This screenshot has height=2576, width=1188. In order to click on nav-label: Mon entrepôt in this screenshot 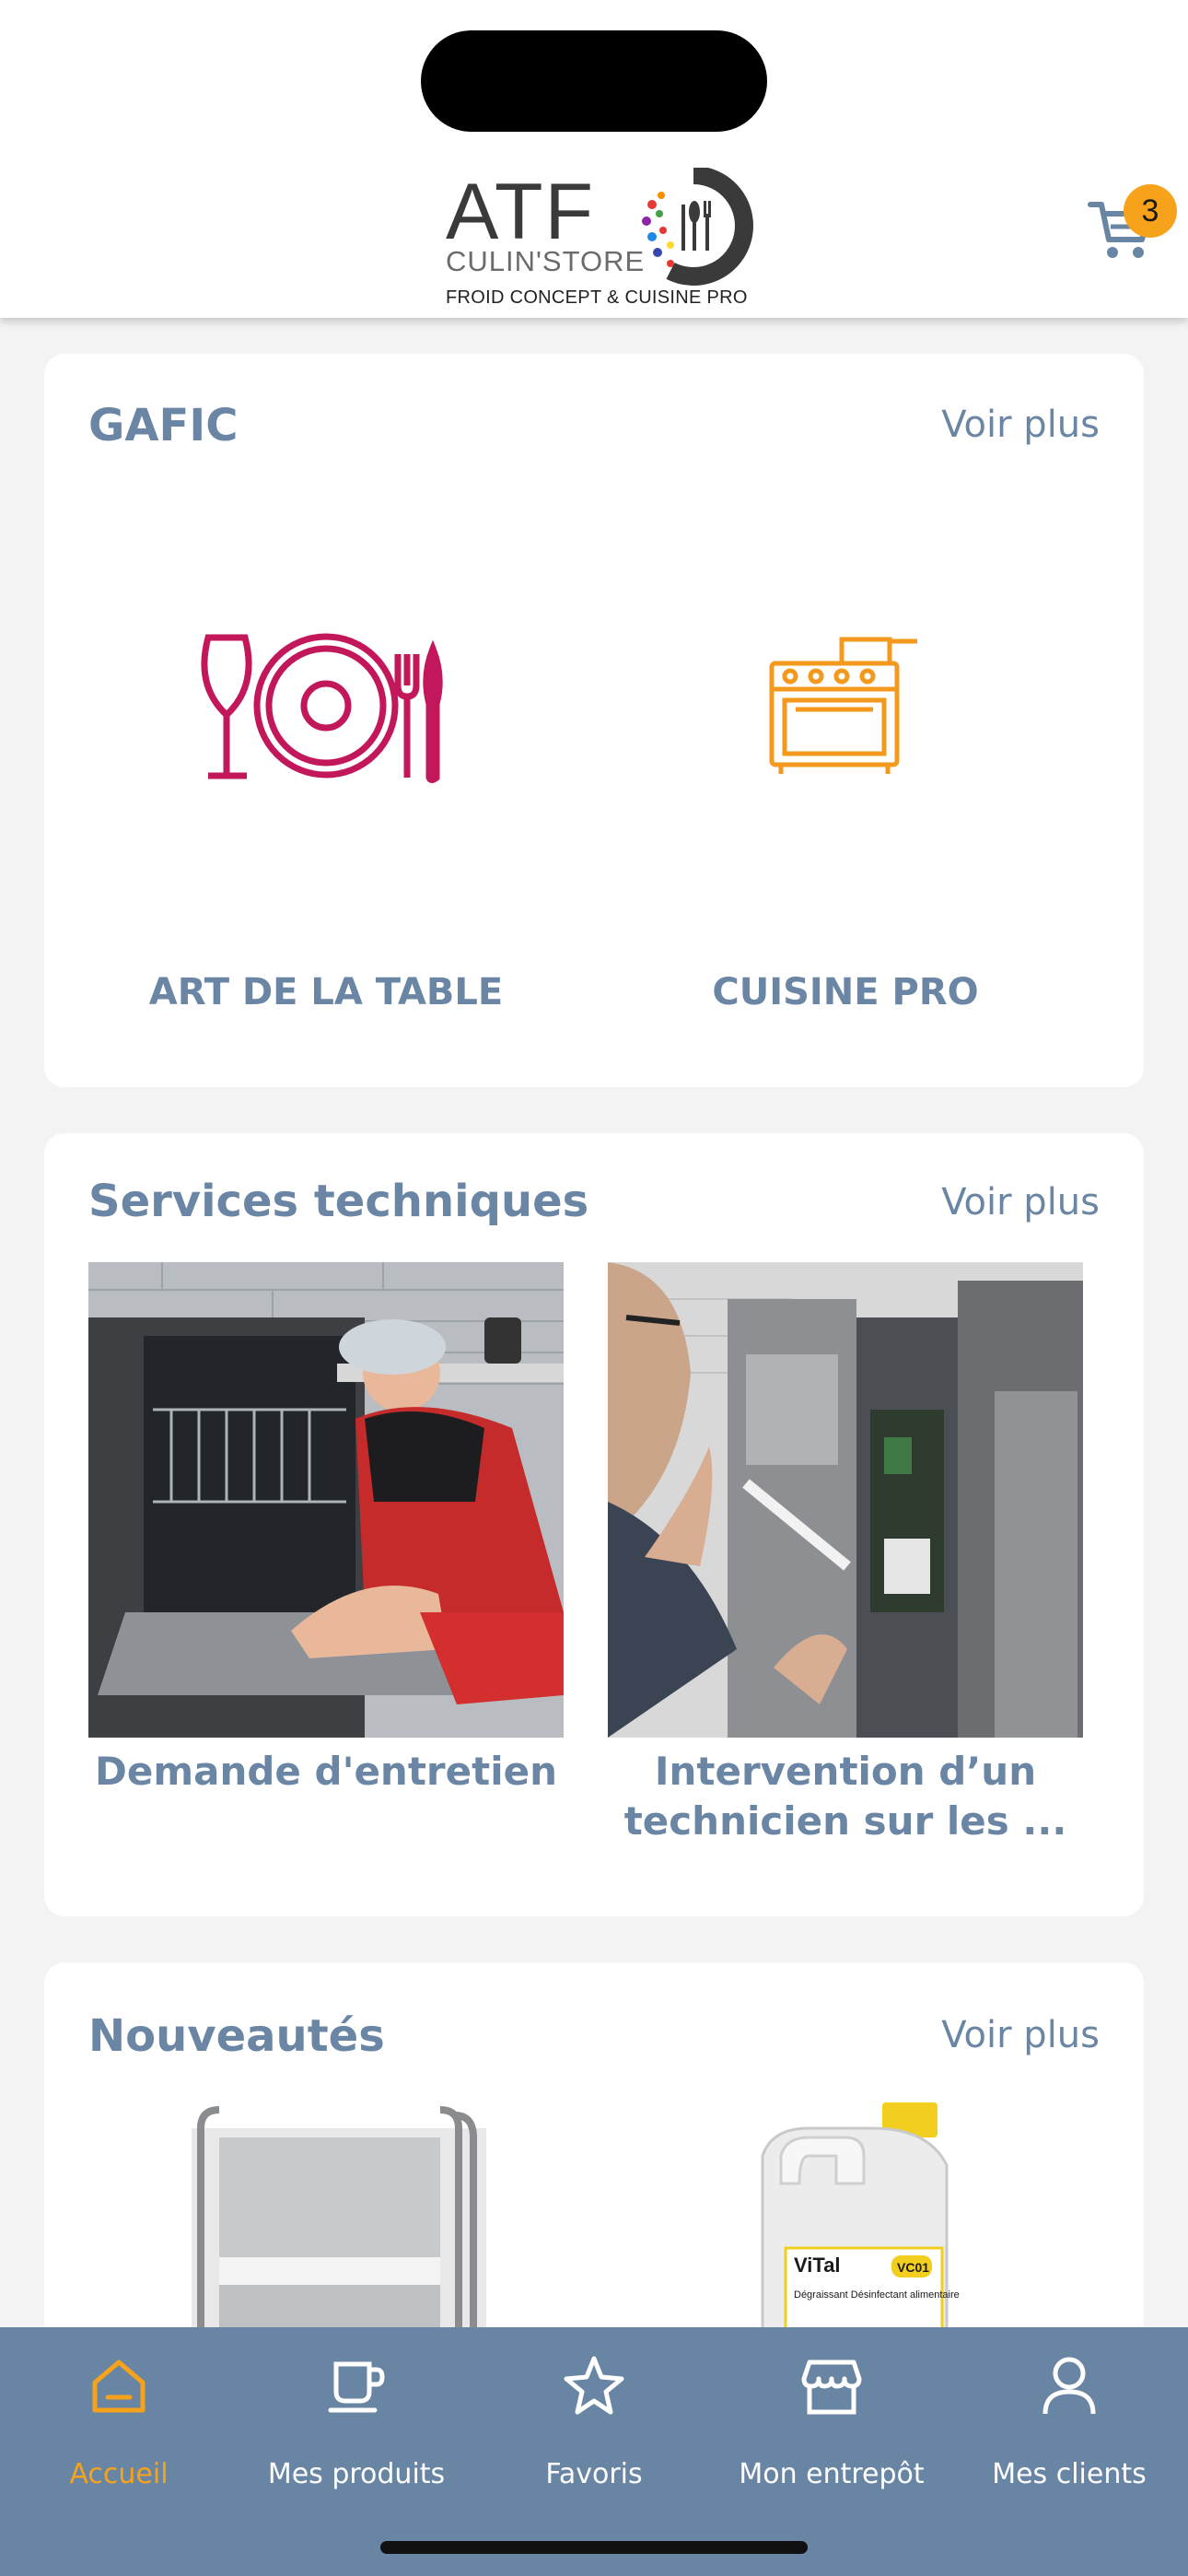, I will do `click(832, 2474)`.